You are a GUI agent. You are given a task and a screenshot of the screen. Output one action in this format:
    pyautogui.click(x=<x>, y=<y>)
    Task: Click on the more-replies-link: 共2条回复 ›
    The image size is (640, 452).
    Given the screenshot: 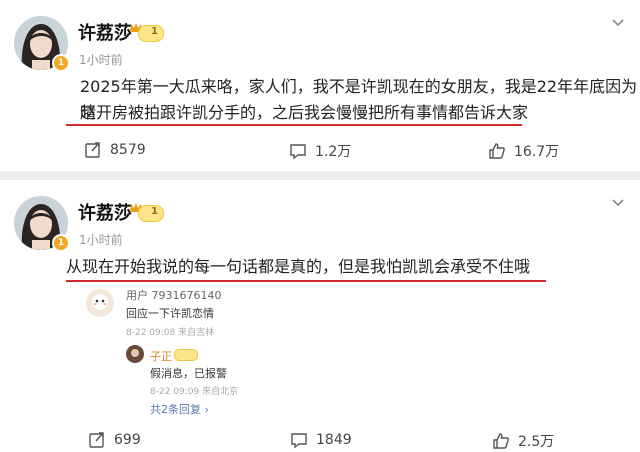 What is the action you would take?
    pyautogui.click(x=179, y=409)
    